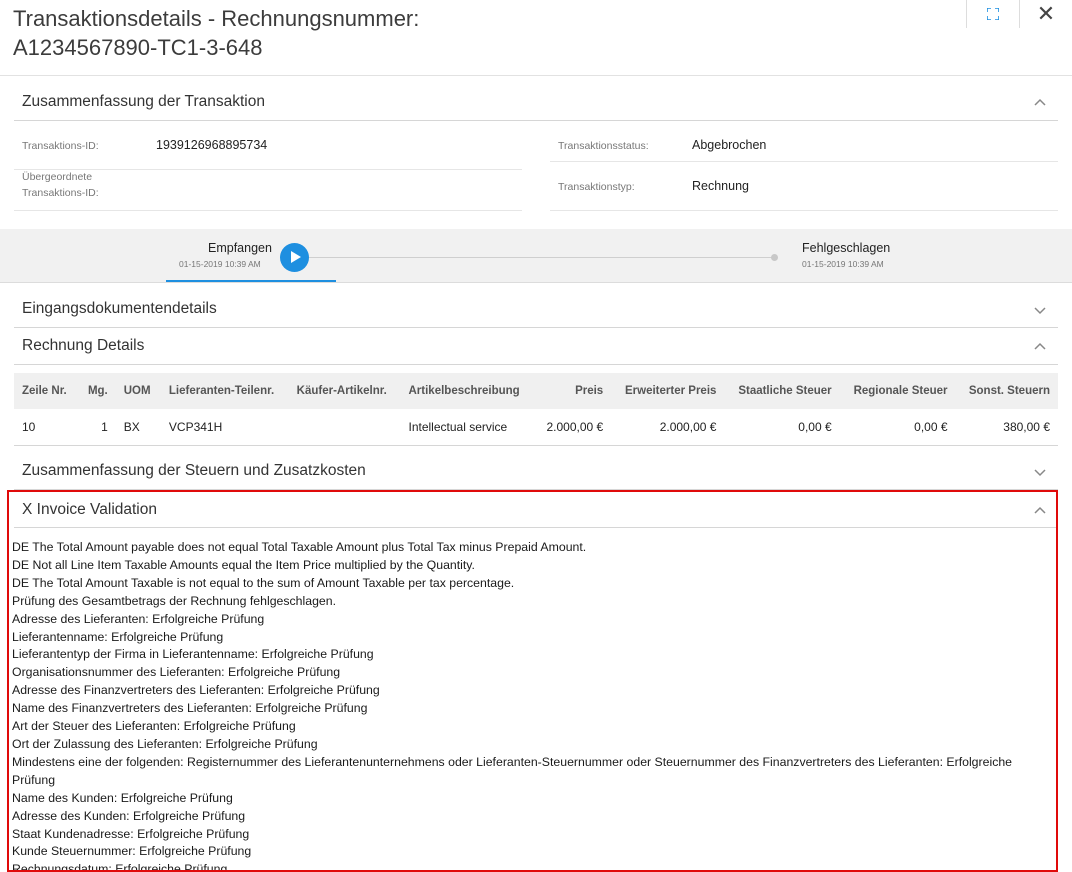  I want to click on play-icon, so click(294, 257).